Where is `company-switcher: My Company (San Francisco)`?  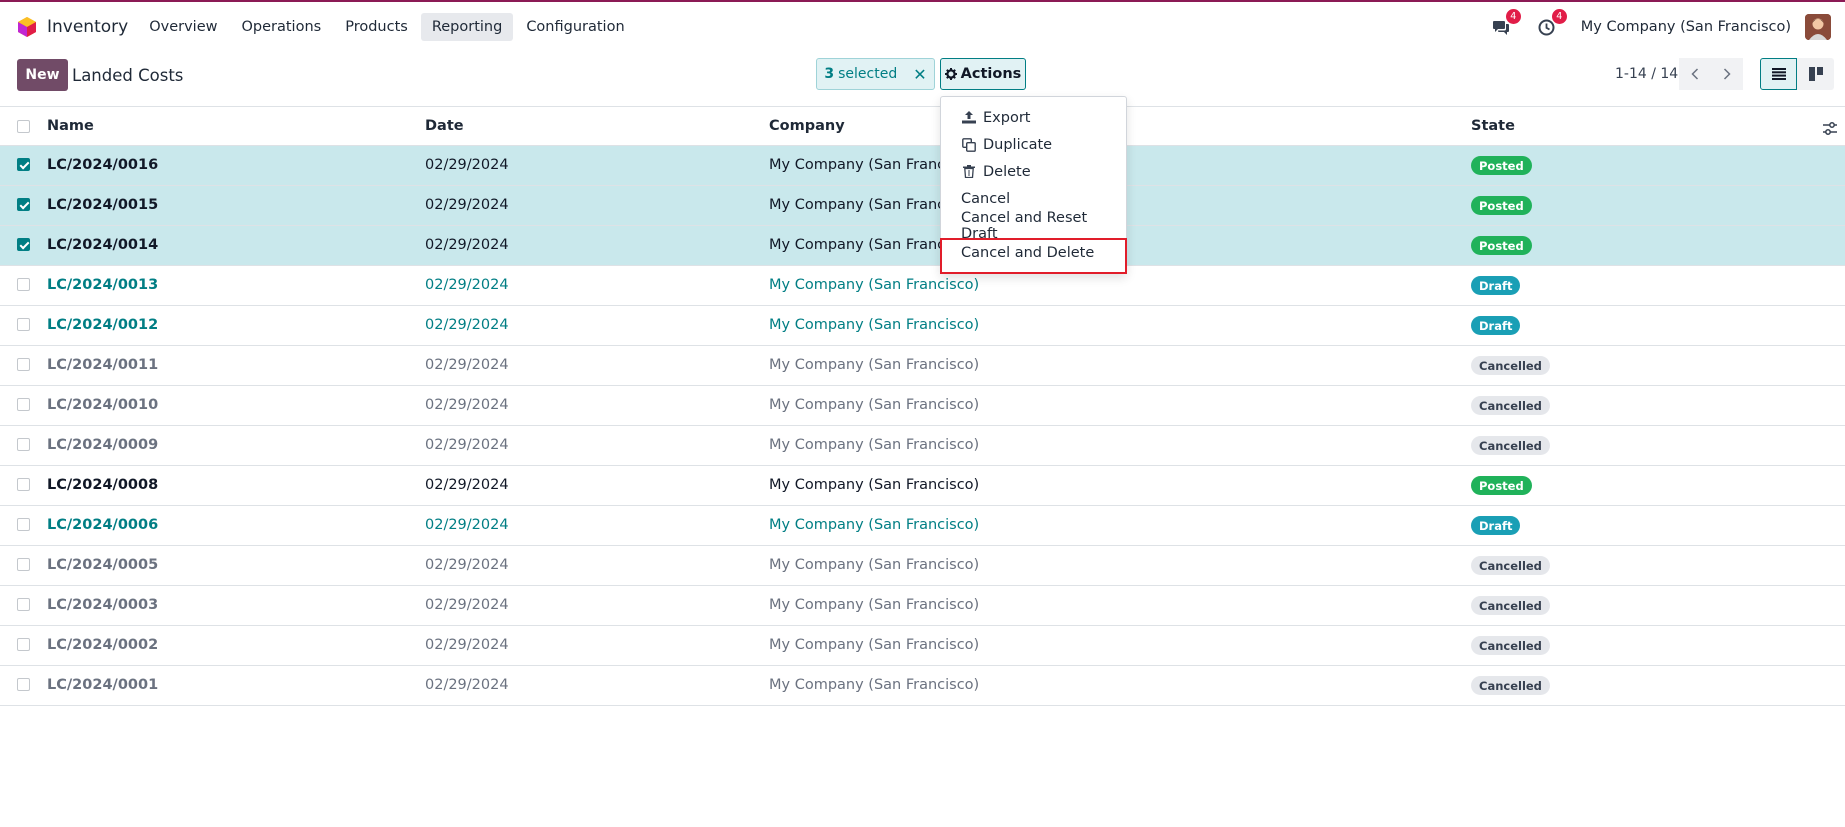 company-switcher: My Company (San Francisco) is located at coordinates (1686, 27).